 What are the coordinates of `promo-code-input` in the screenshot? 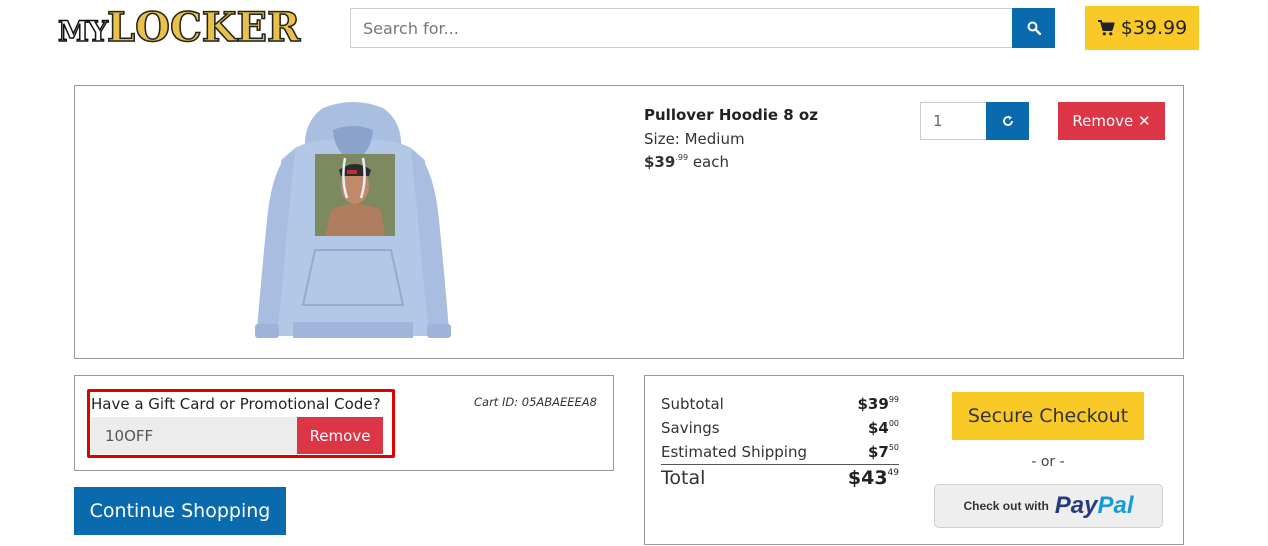 It's located at (194, 435).